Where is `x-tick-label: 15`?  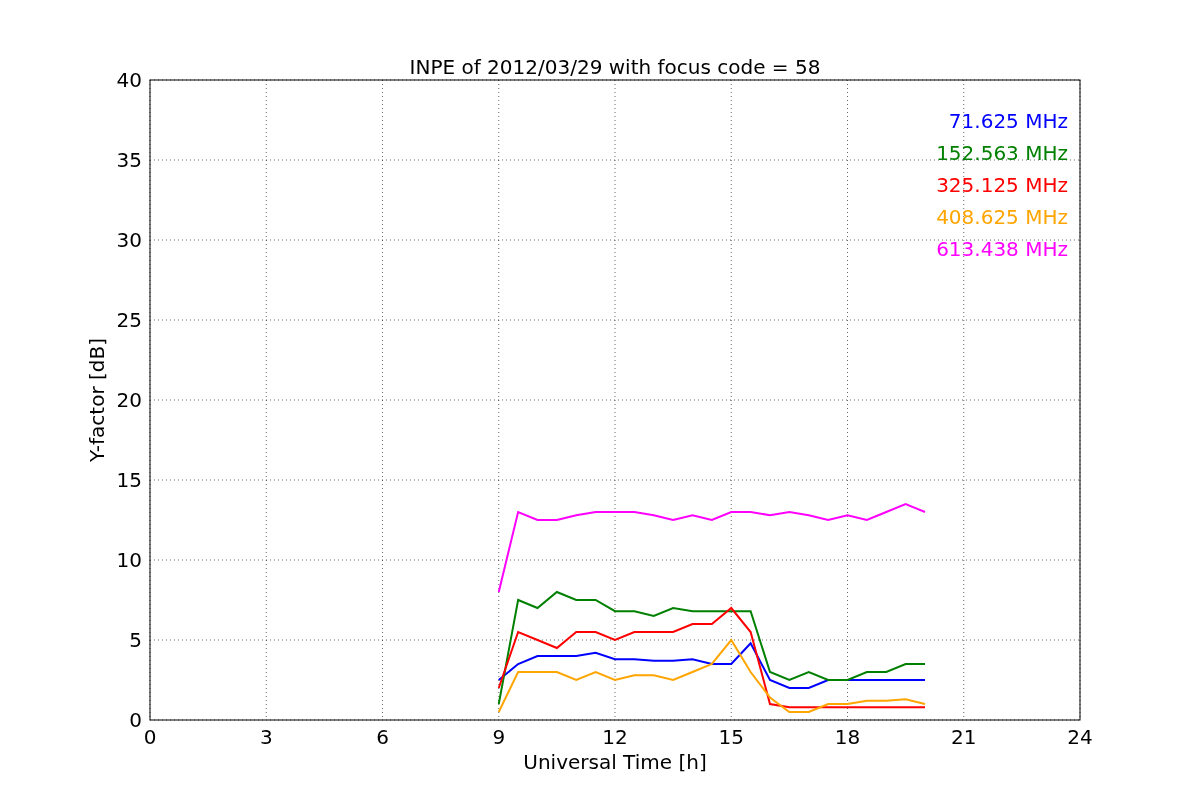 x-tick-label: 15 is located at coordinates (731, 737).